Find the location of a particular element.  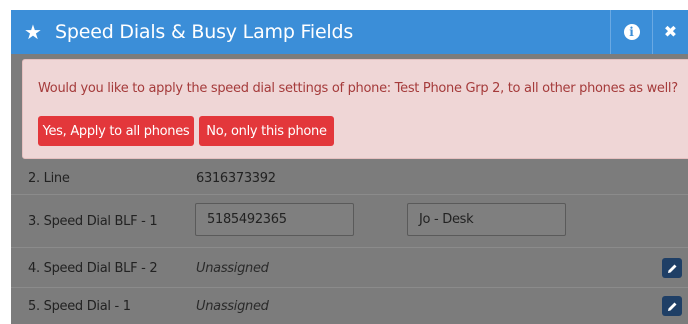

info-icon: i is located at coordinates (631, 32).